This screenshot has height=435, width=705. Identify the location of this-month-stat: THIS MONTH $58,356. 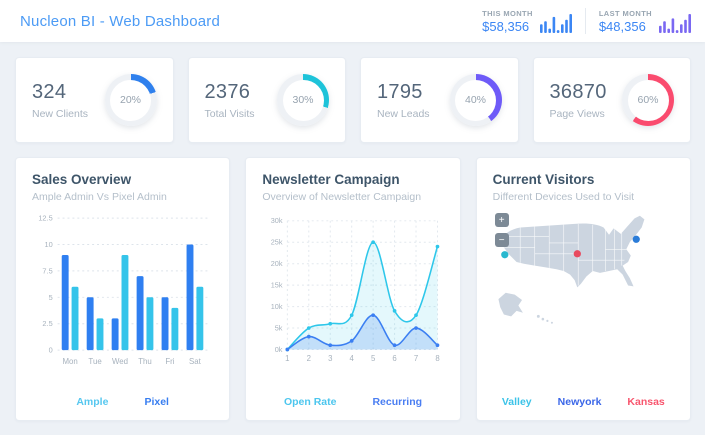
(527, 21).